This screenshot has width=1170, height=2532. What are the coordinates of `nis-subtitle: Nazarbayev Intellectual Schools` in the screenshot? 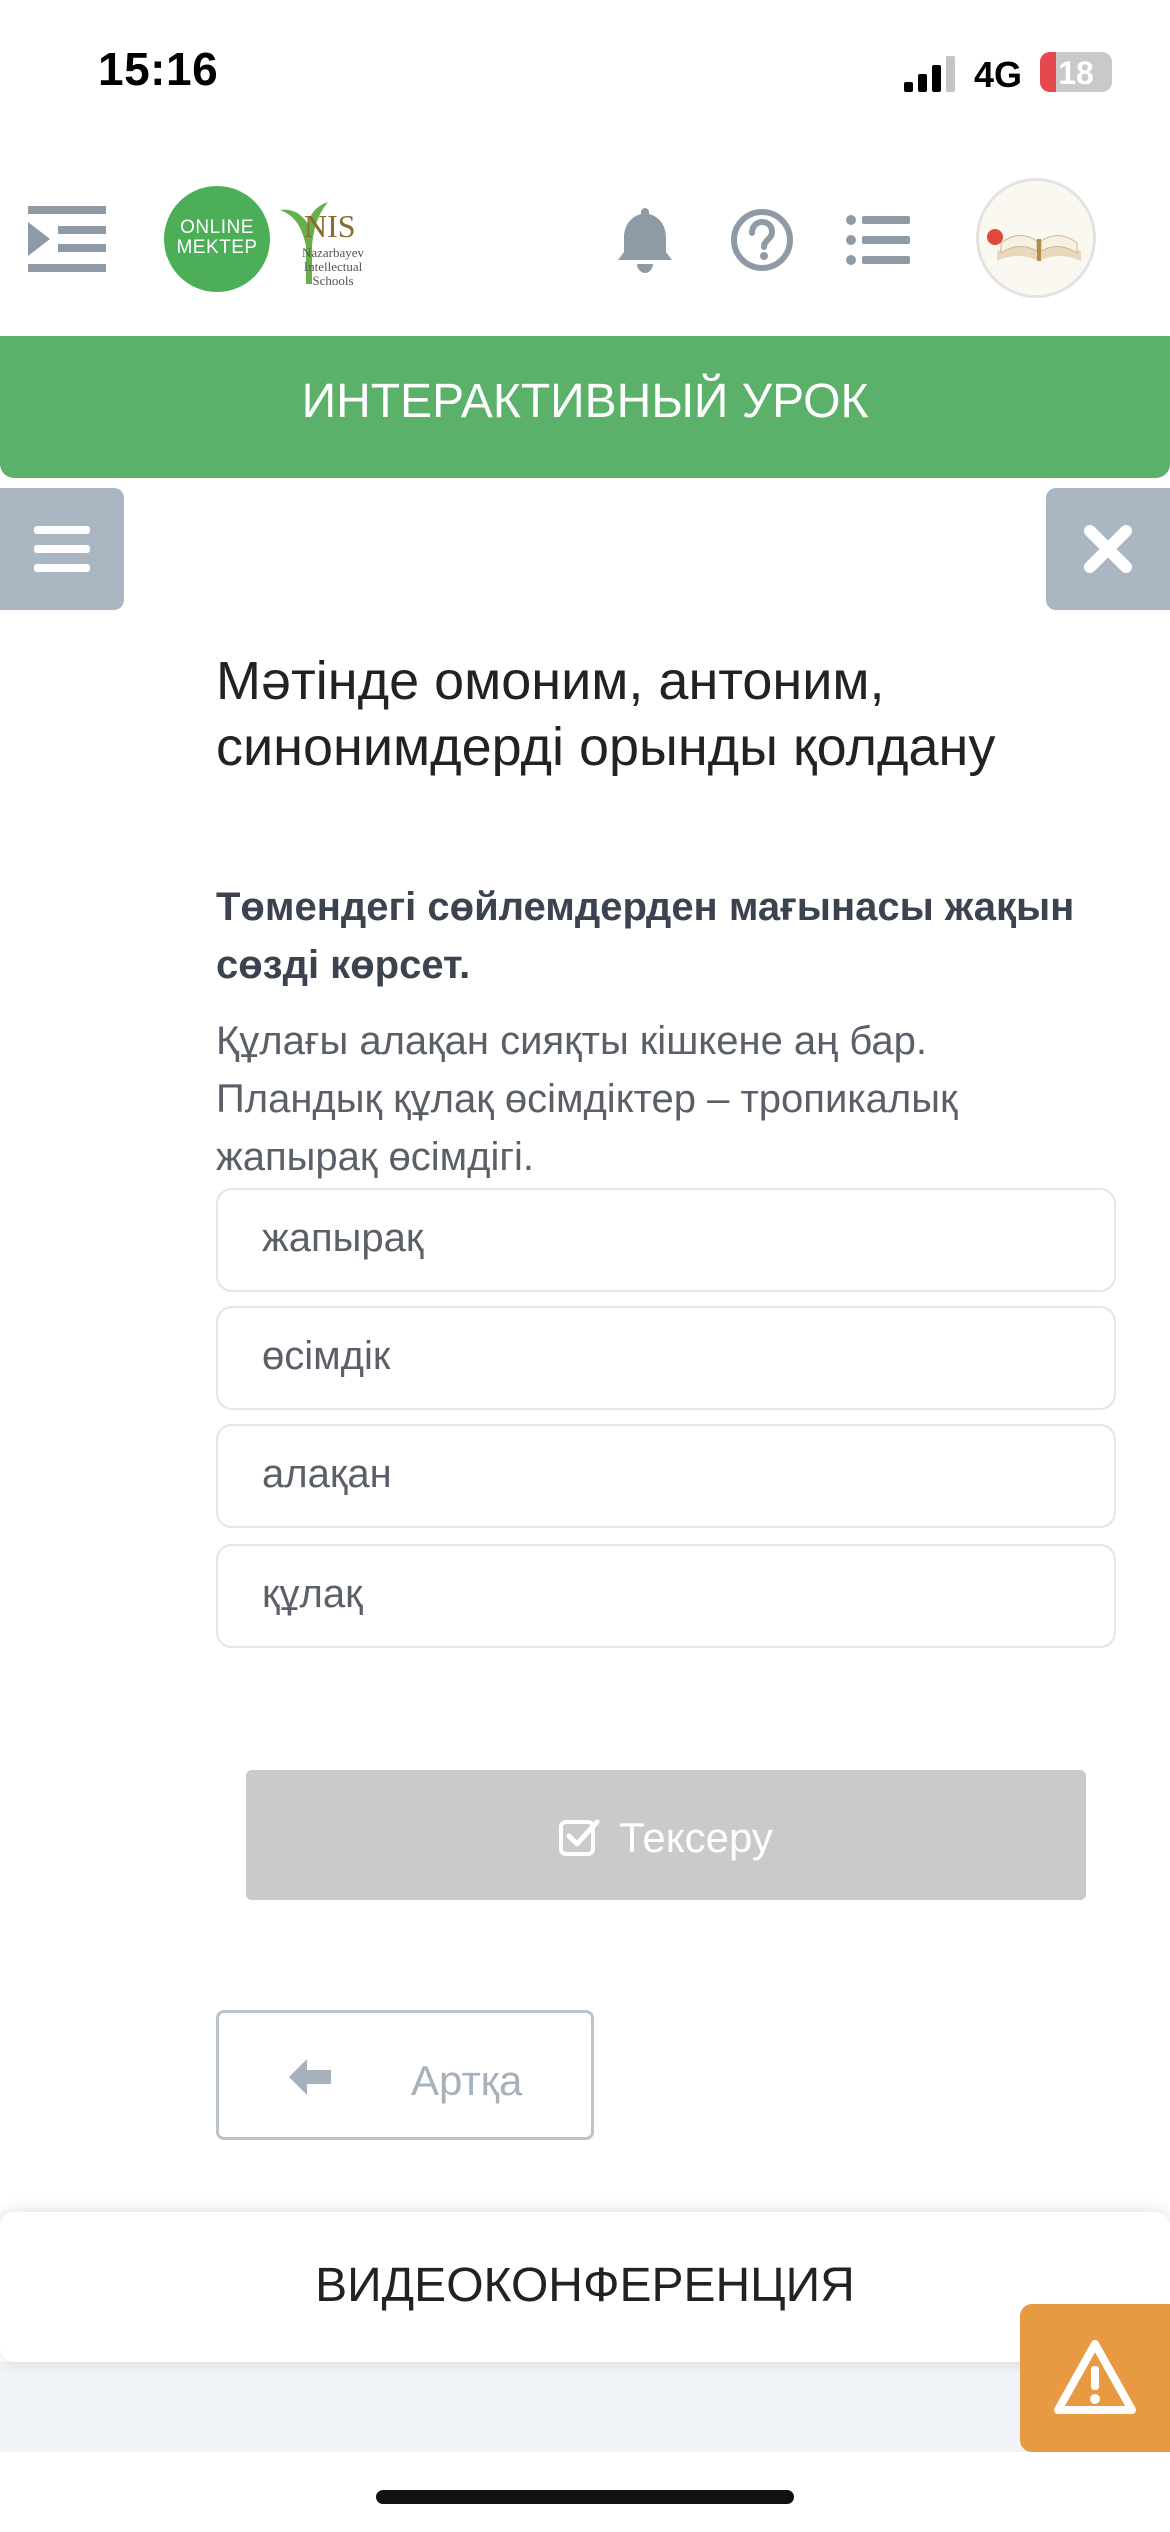 It's located at (333, 266).